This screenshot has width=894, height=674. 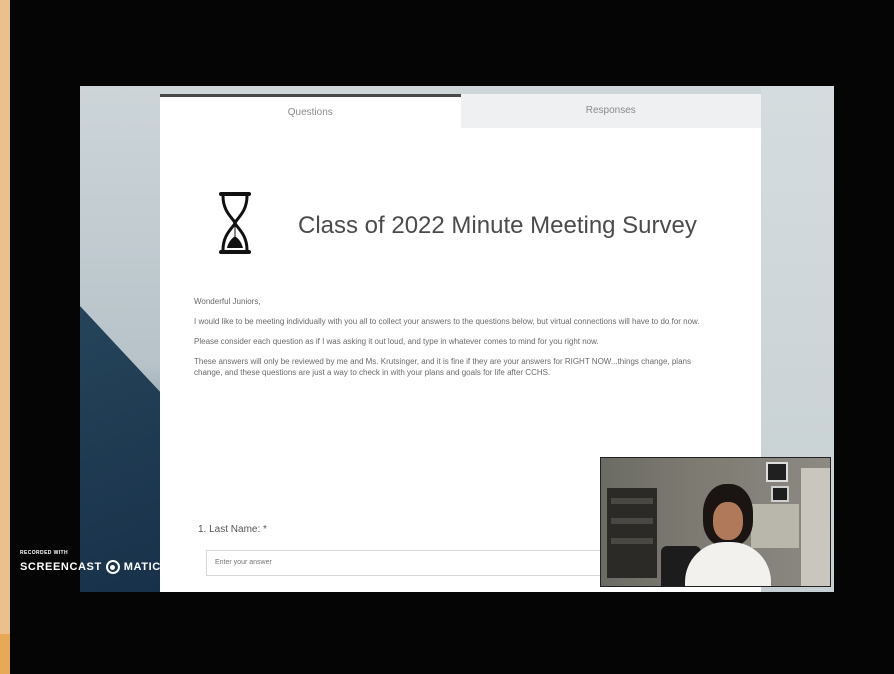 What do you see at coordinates (632, 533) in the screenshot?
I see `webcam-shelf` at bounding box center [632, 533].